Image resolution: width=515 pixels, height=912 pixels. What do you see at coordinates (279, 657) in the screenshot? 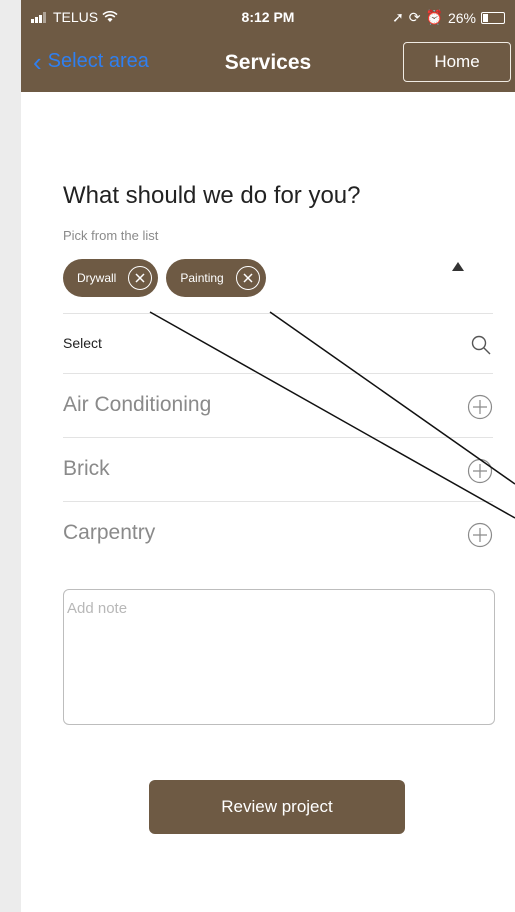
I see `note-input` at bounding box center [279, 657].